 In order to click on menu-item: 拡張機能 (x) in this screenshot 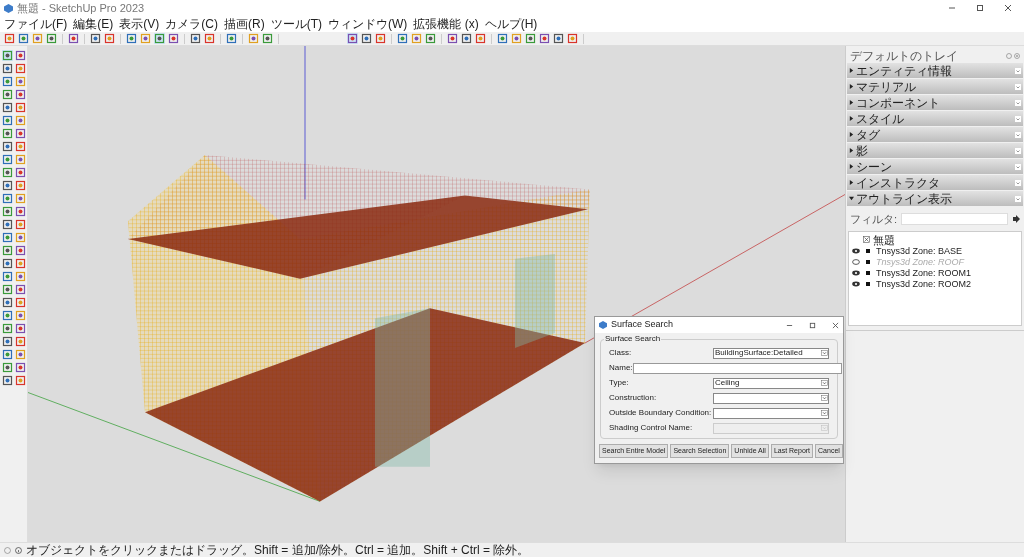, I will do `click(446, 24)`.